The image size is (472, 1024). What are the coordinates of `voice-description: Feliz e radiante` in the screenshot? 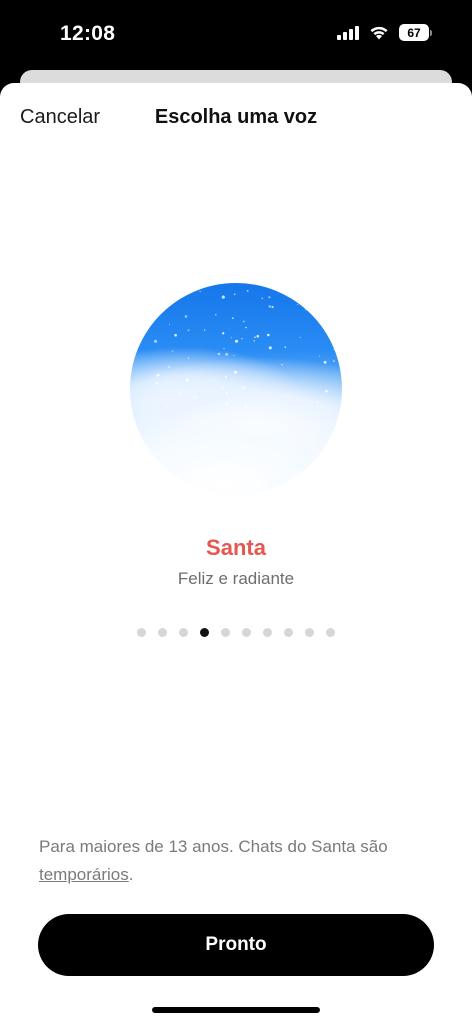 It's located at (236, 578).